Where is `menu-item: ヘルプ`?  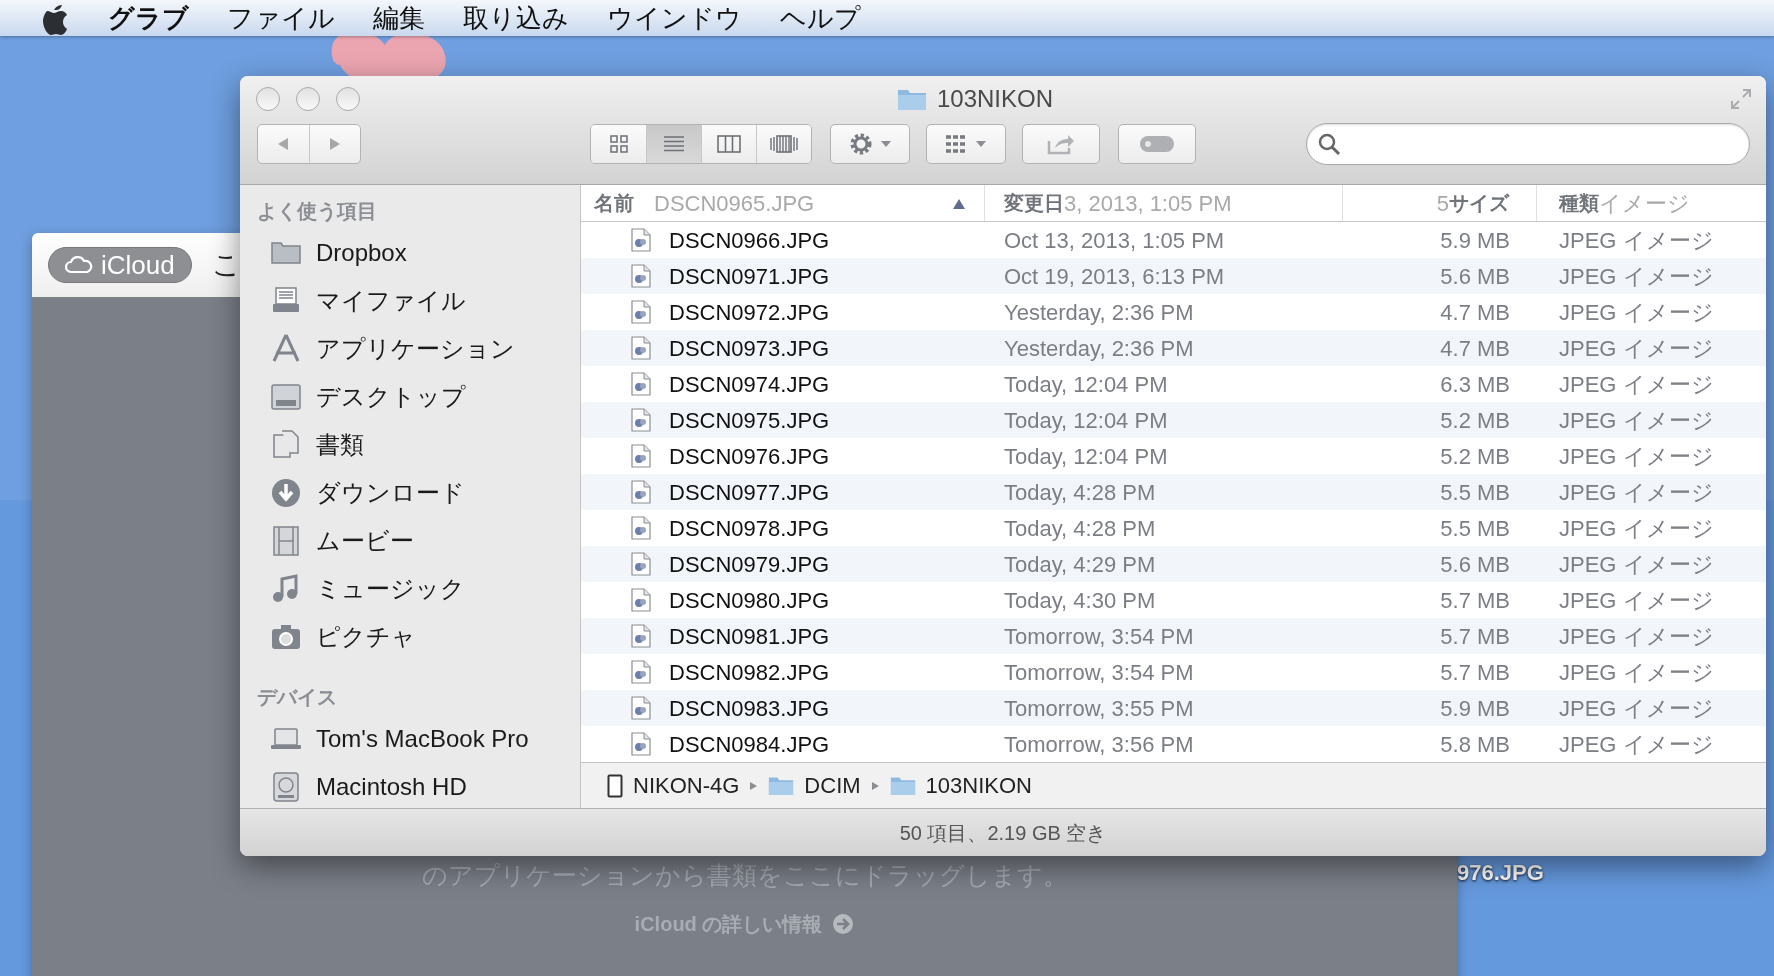 menu-item: ヘルプ is located at coordinates (820, 19).